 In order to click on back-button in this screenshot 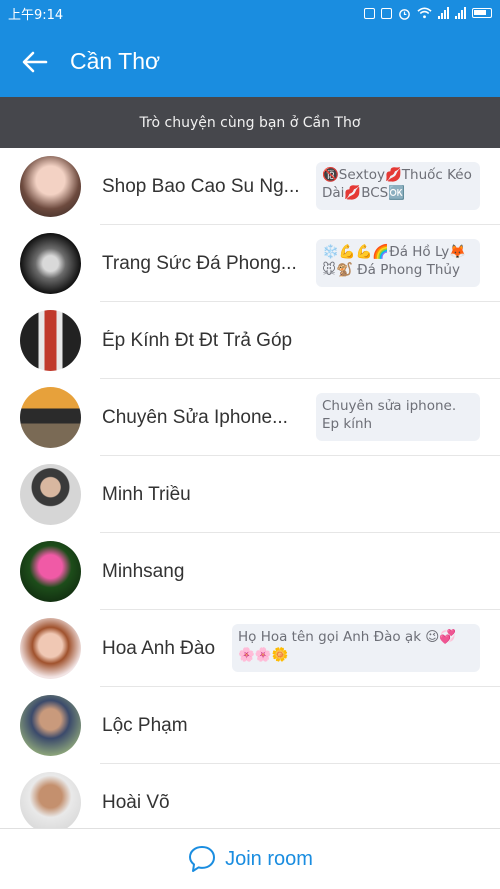, I will do `click(35, 61)`.